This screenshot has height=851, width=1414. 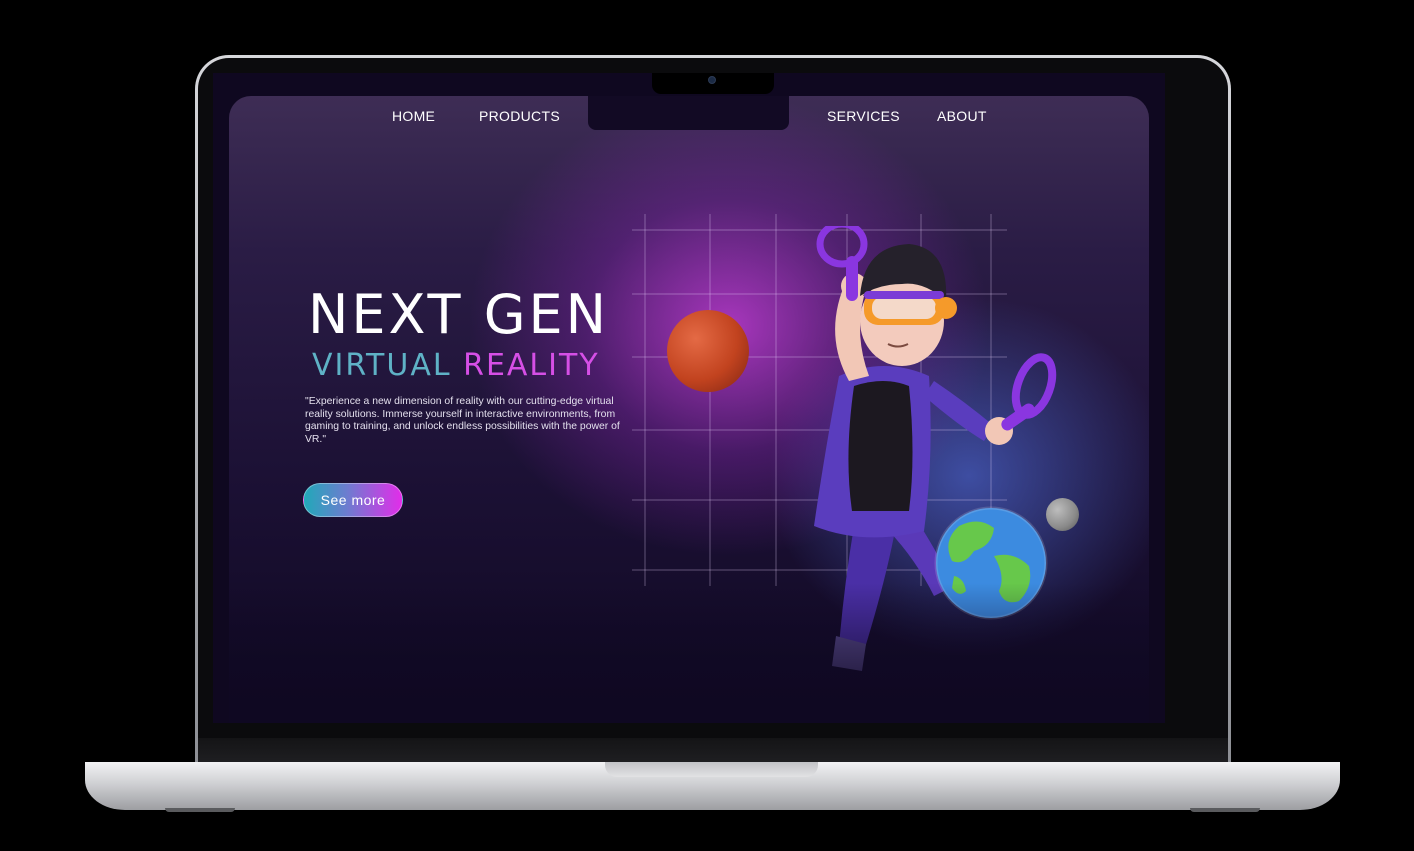 What do you see at coordinates (353, 500) in the screenshot?
I see `see-more-button: See more` at bounding box center [353, 500].